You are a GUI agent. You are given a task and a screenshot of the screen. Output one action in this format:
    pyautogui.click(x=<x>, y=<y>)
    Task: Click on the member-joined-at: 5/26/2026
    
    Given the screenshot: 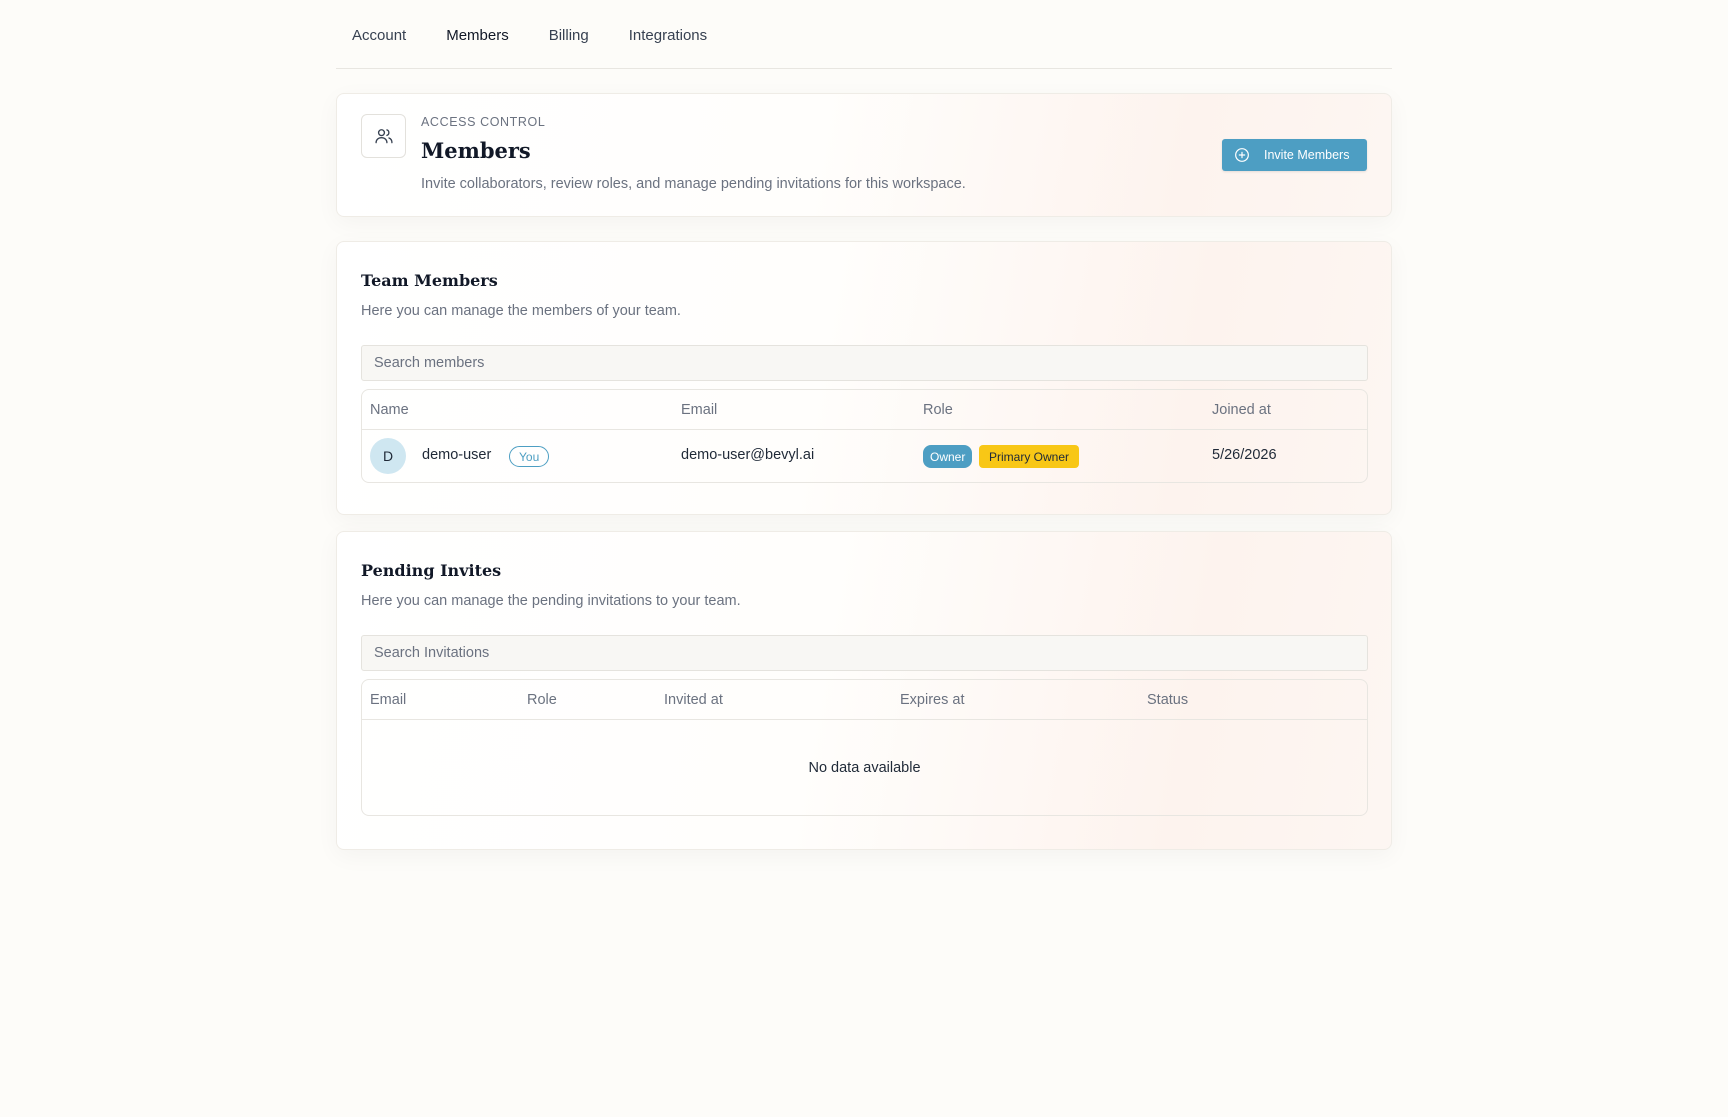 What is the action you would take?
    pyautogui.click(x=1244, y=455)
    